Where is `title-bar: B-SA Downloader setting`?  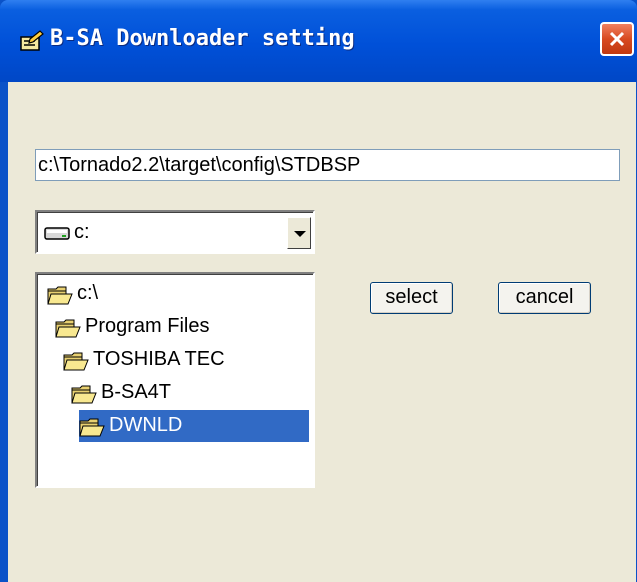
title-bar: B-SA Downloader setting is located at coordinates (318, 41).